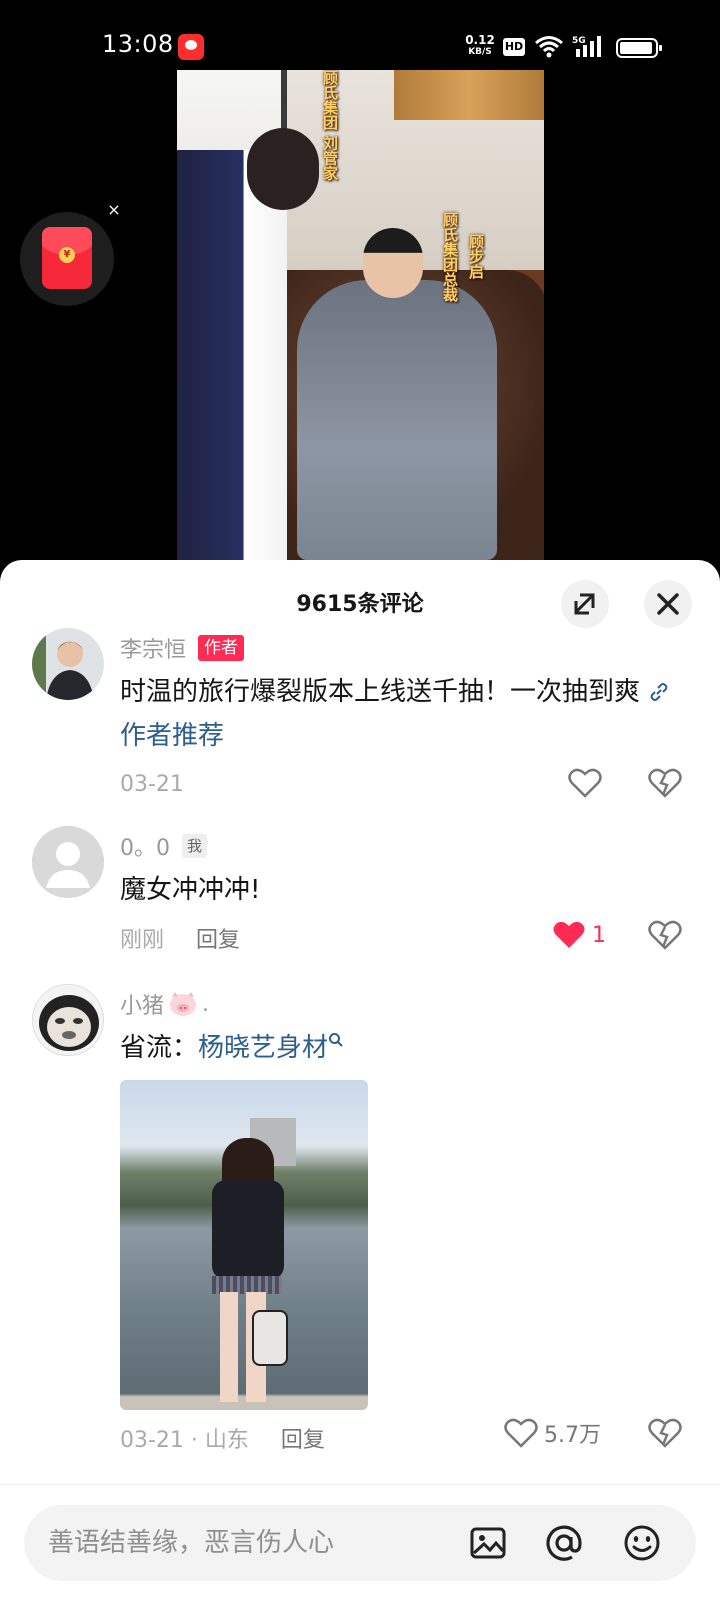 The height and width of the screenshot is (1600, 720). Describe the element at coordinates (514, 47) in the screenshot. I see `hd-icon: HD` at that location.